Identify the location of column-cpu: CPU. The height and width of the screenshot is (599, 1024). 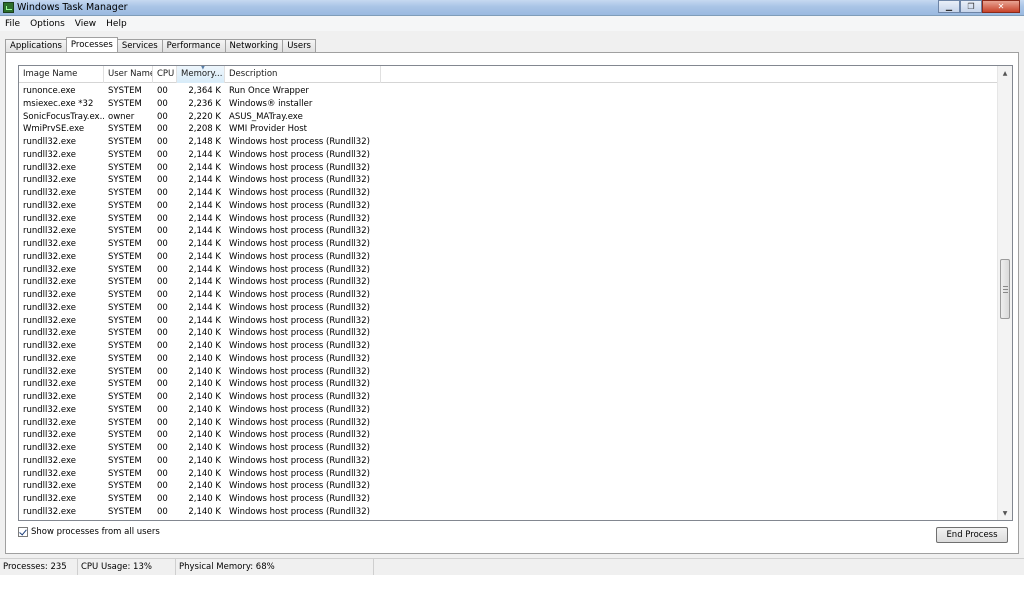
(165, 74).